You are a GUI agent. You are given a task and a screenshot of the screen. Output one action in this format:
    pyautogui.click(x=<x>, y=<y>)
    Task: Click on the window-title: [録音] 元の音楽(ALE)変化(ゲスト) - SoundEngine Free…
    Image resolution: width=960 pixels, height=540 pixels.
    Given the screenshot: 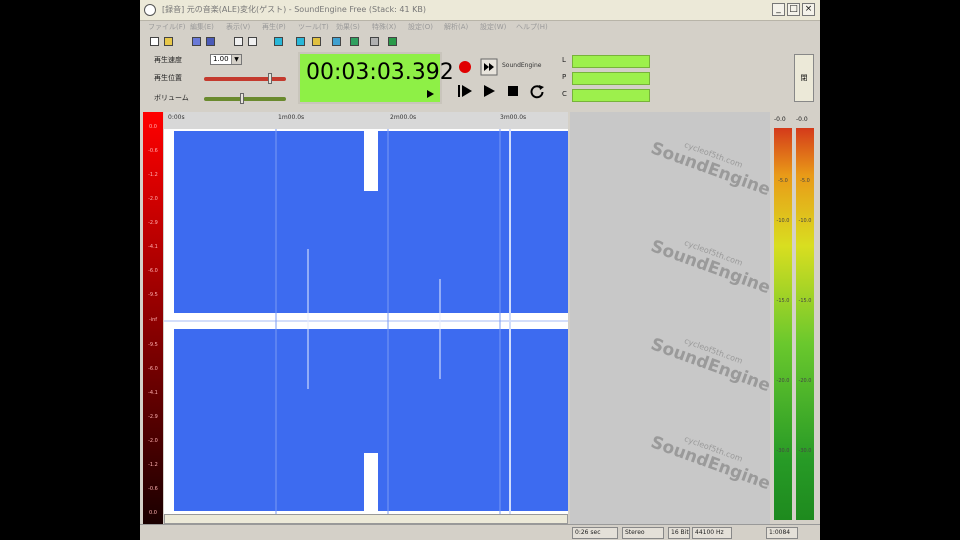 What is the action you would take?
    pyautogui.click(x=294, y=9)
    